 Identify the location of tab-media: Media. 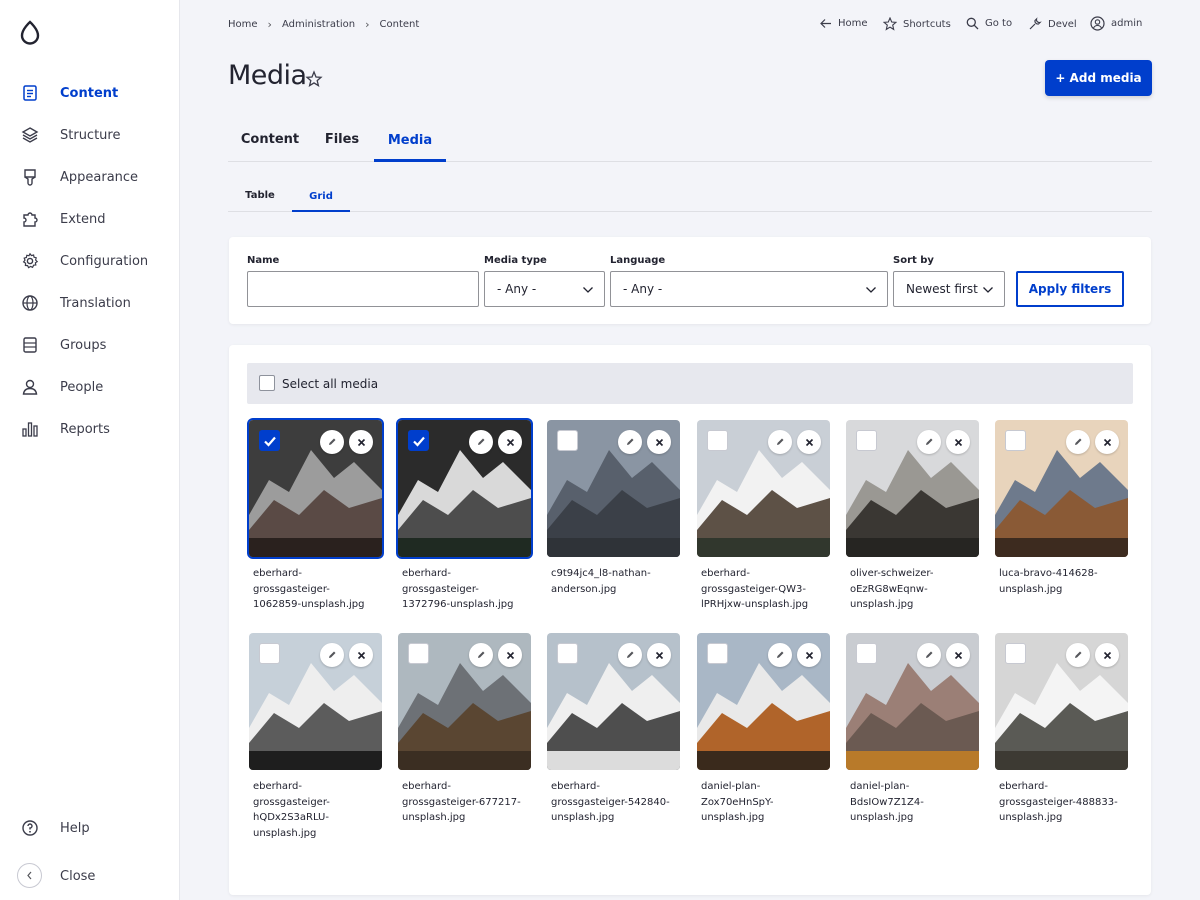
(410, 140).